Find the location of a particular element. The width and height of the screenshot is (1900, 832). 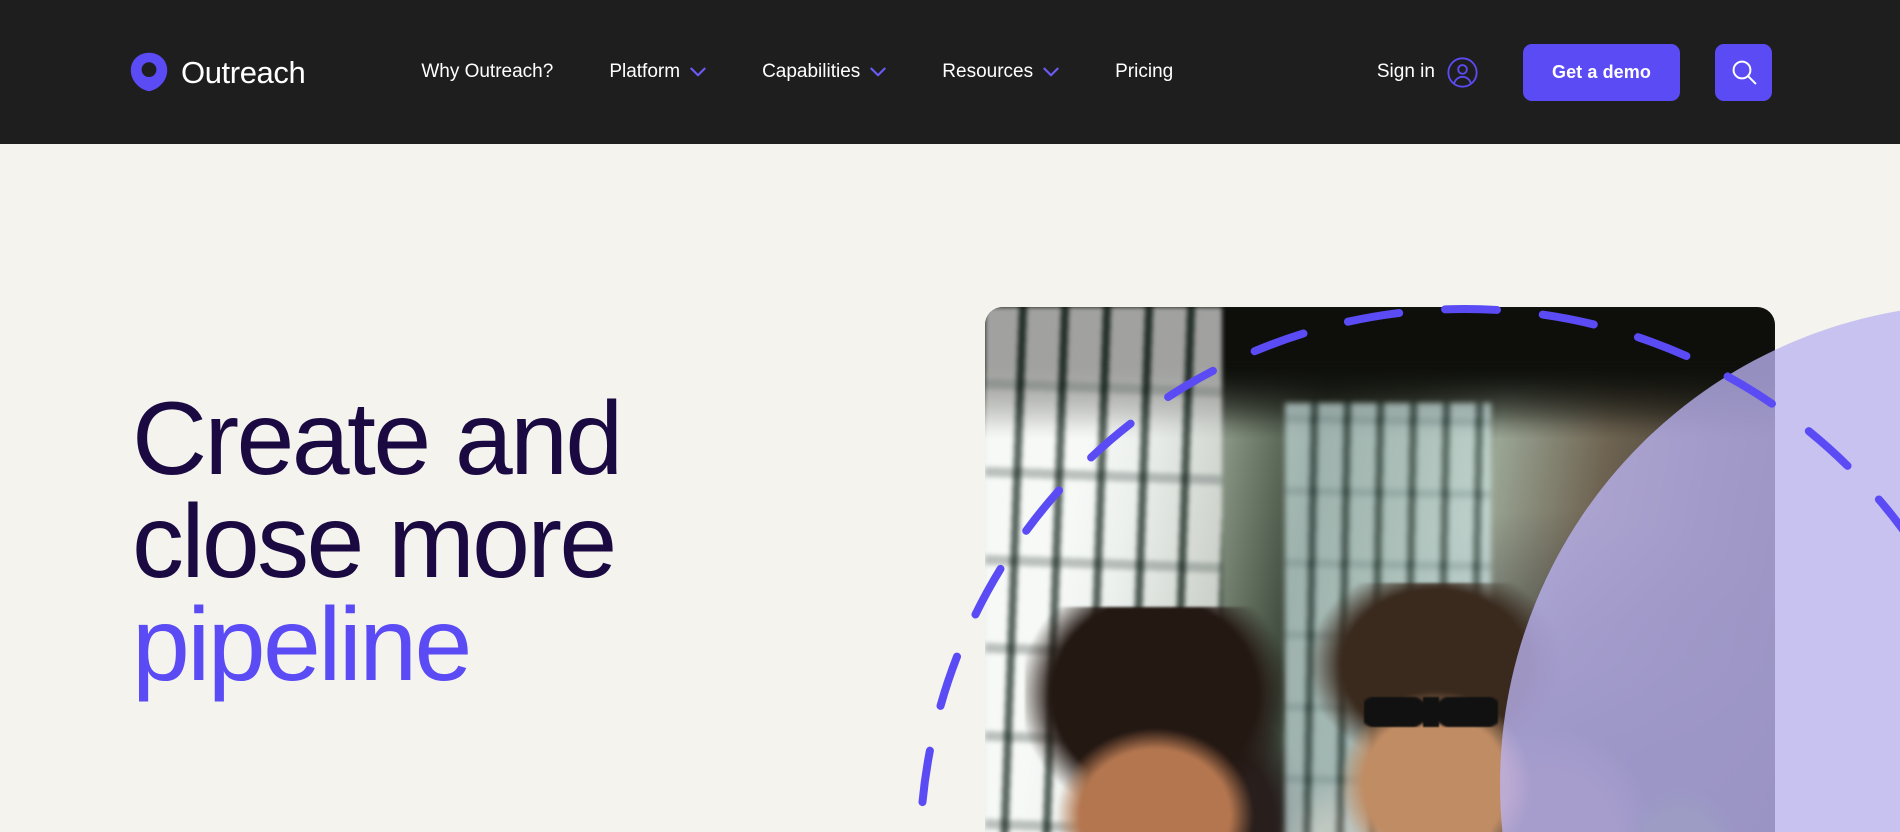

nav-label: Capabilities is located at coordinates (811, 71).